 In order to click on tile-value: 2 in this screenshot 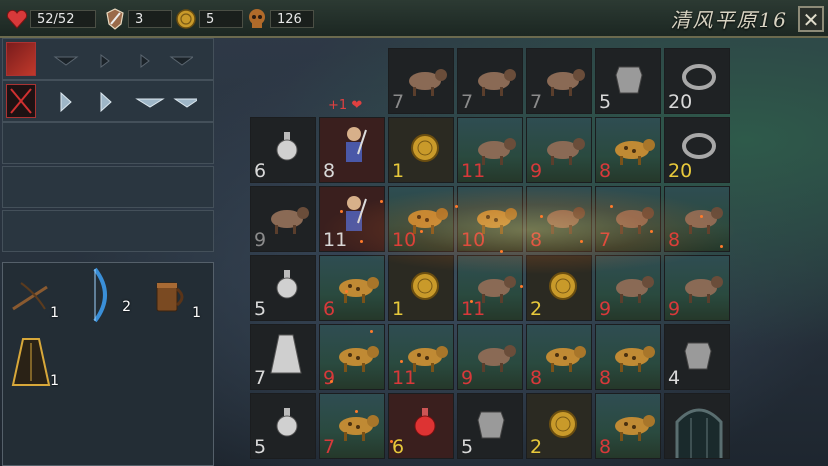, I will do `click(536, 309)`.